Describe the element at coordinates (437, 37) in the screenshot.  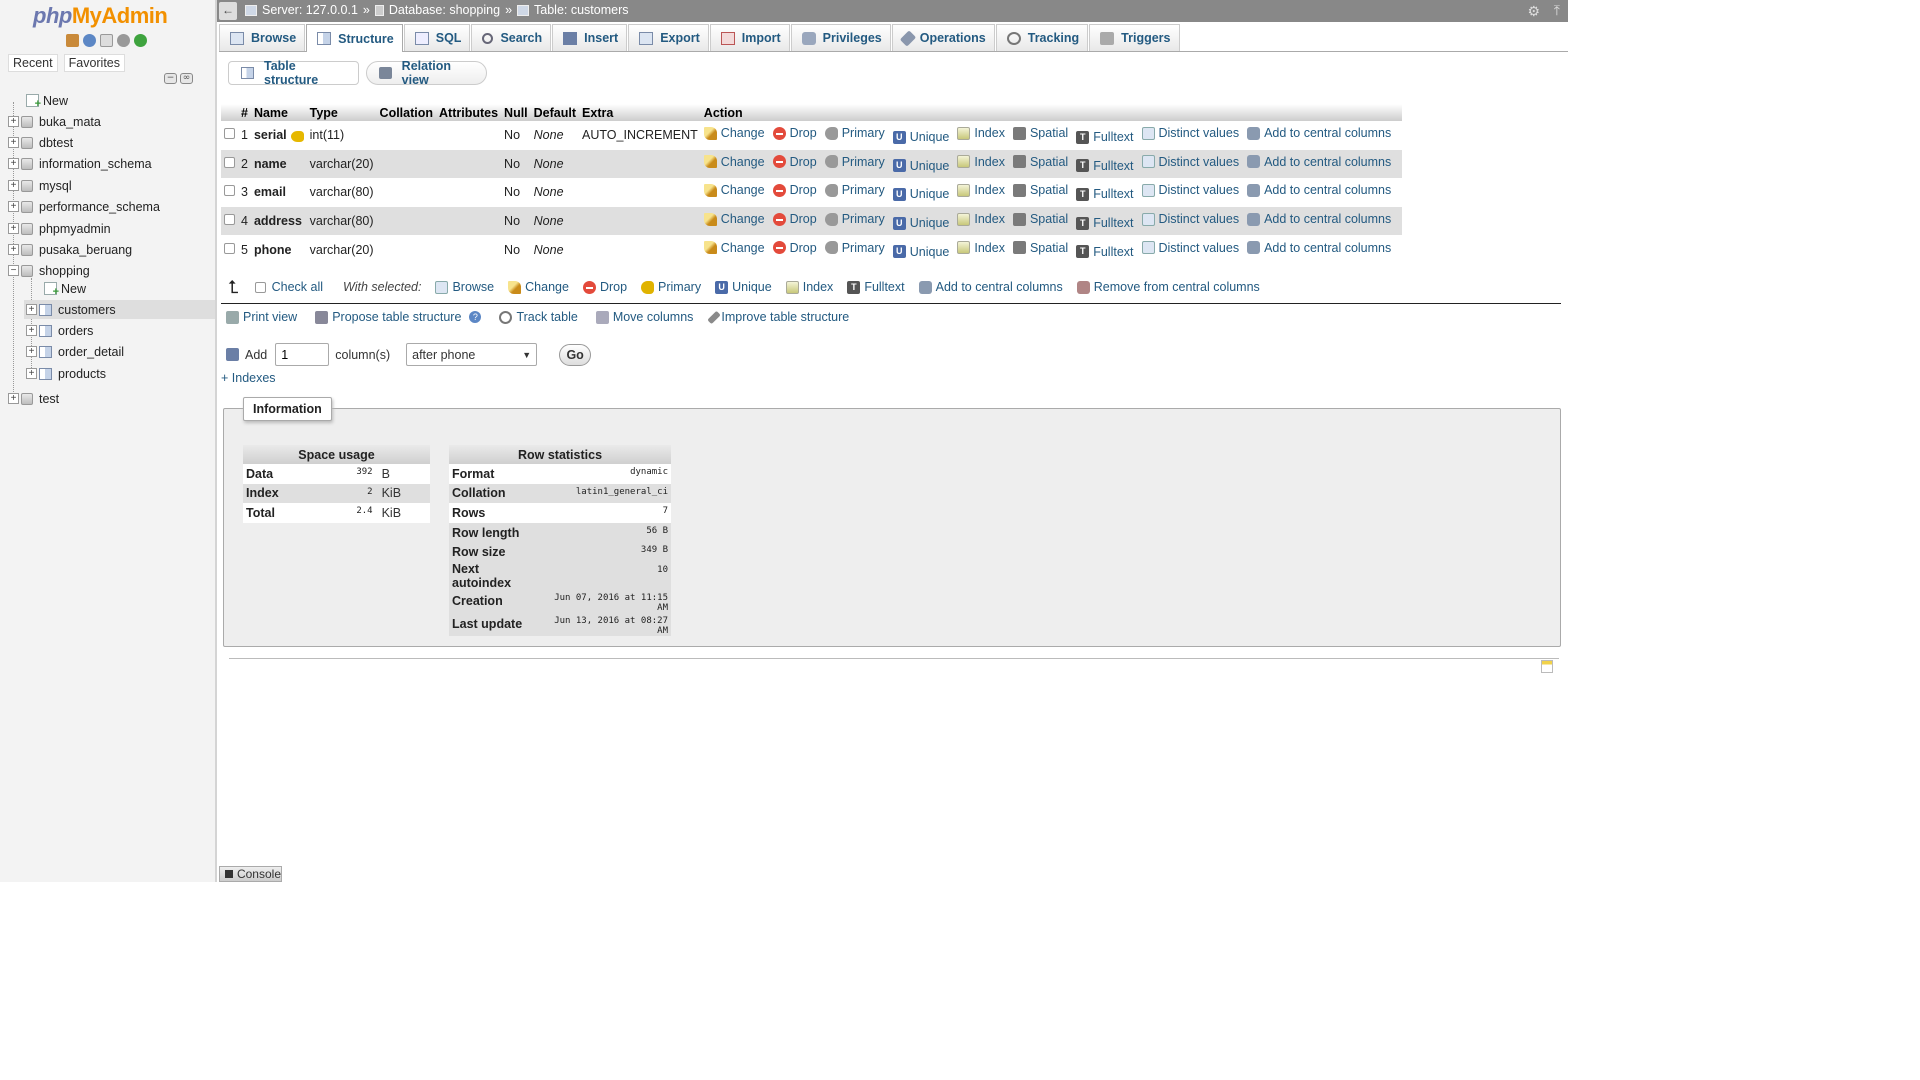
I see `tab-sql: SQL` at that location.